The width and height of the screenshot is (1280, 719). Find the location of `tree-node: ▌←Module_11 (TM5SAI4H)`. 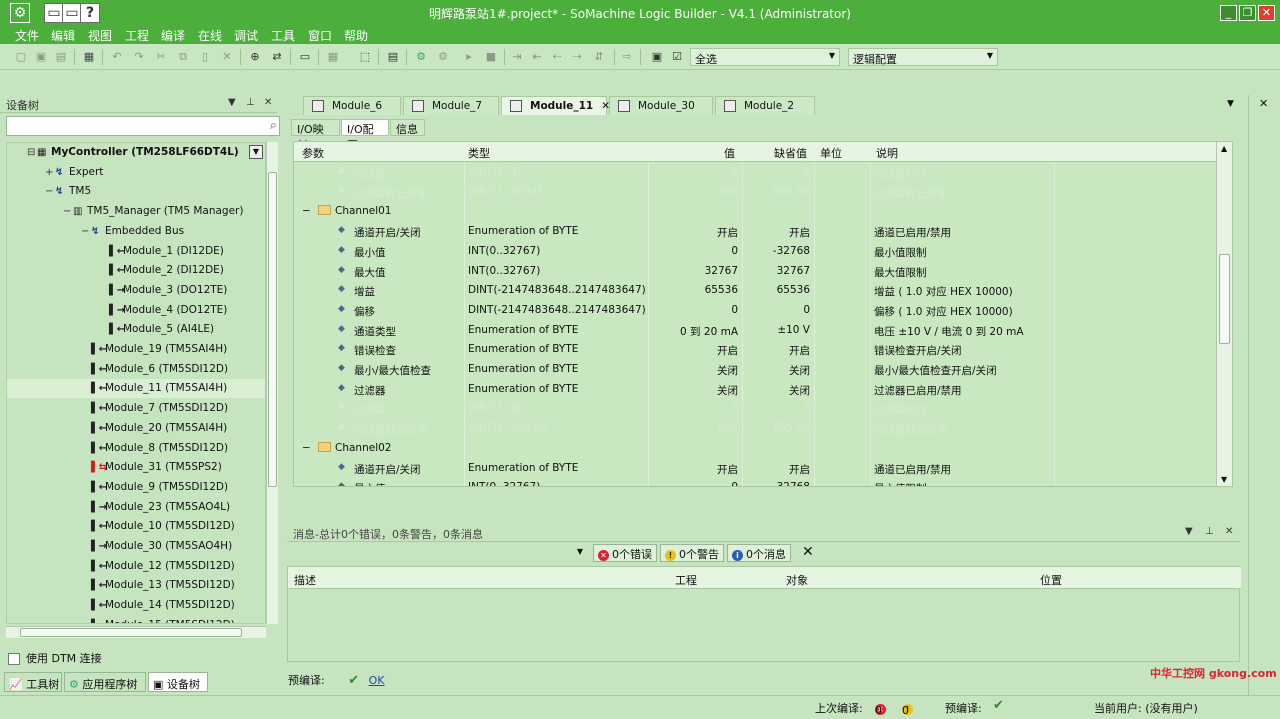

tree-node: ▌←Module_11 (TM5SAI4H) is located at coordinates (136, 389).